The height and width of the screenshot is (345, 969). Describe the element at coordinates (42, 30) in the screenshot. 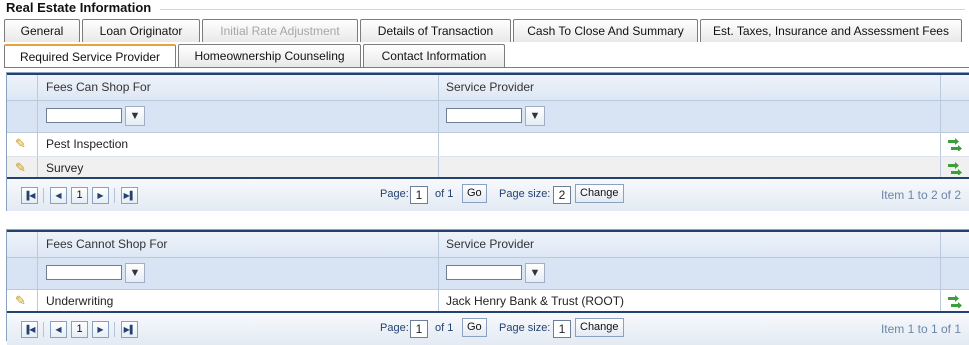

I see `tab-general: General` at that location.